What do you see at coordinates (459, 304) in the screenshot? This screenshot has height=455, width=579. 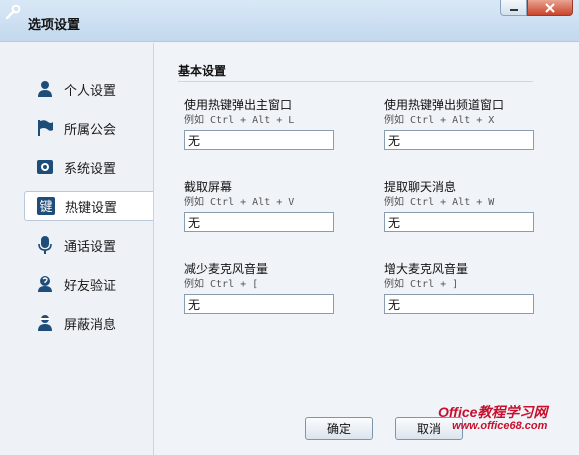 I see `hotkey-input-mic-up` at bounding box center [459, 304].